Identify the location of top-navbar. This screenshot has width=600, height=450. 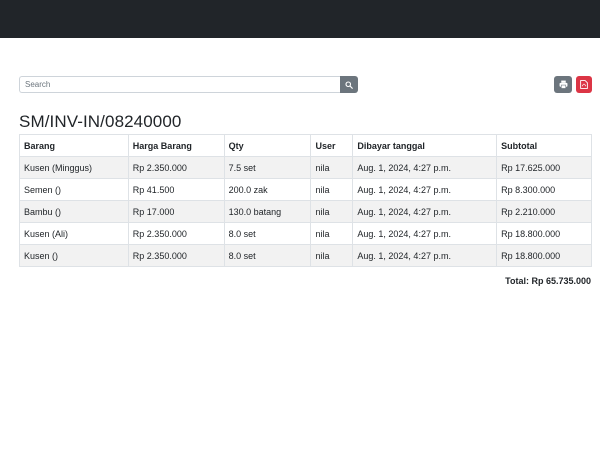
(300, 19).